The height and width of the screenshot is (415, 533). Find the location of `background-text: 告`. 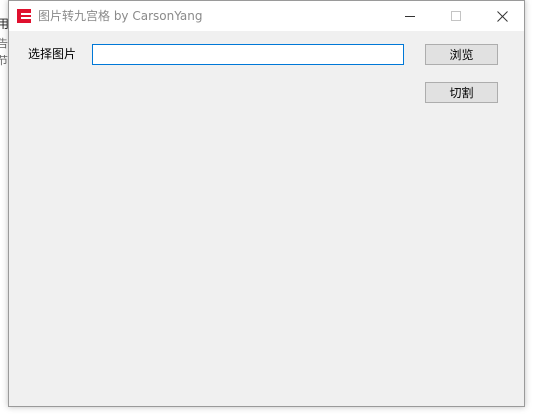

background-text: 告 is located at coordinates (4, 43).